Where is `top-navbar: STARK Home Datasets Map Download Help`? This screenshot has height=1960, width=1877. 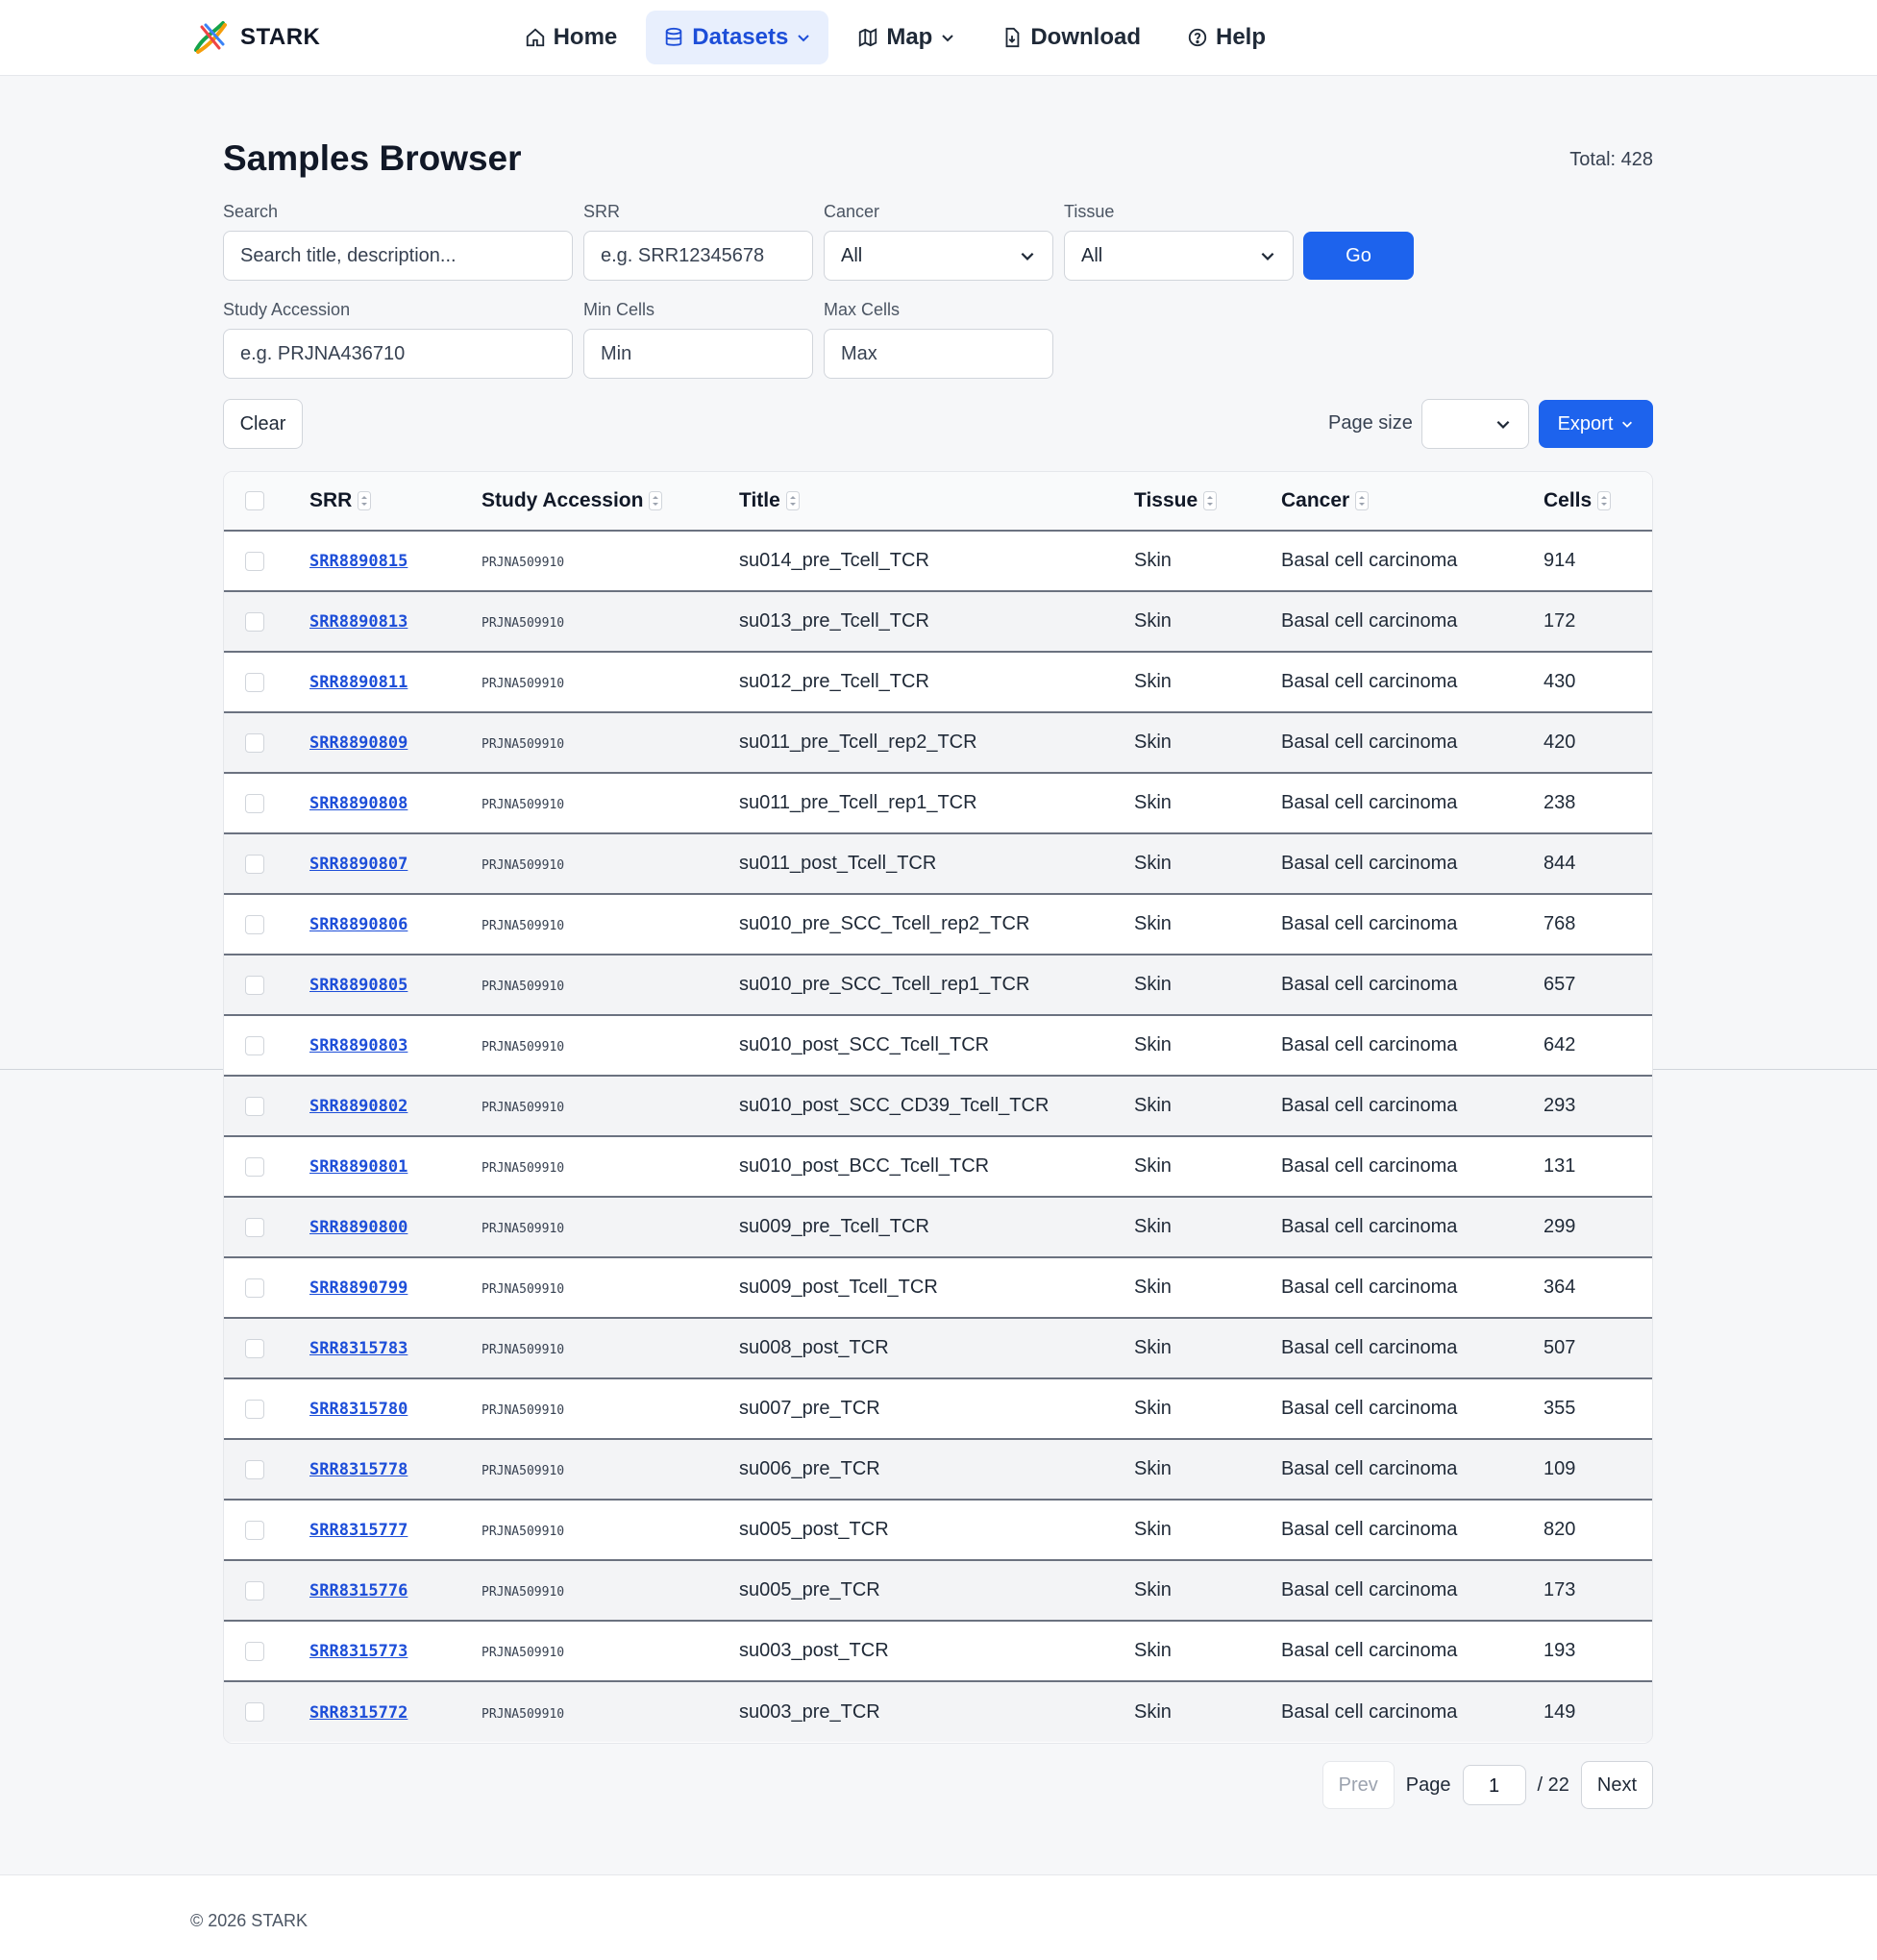
top-navbar: STARK Home Datasets Map Download Help is located at coordinates (938, 38).